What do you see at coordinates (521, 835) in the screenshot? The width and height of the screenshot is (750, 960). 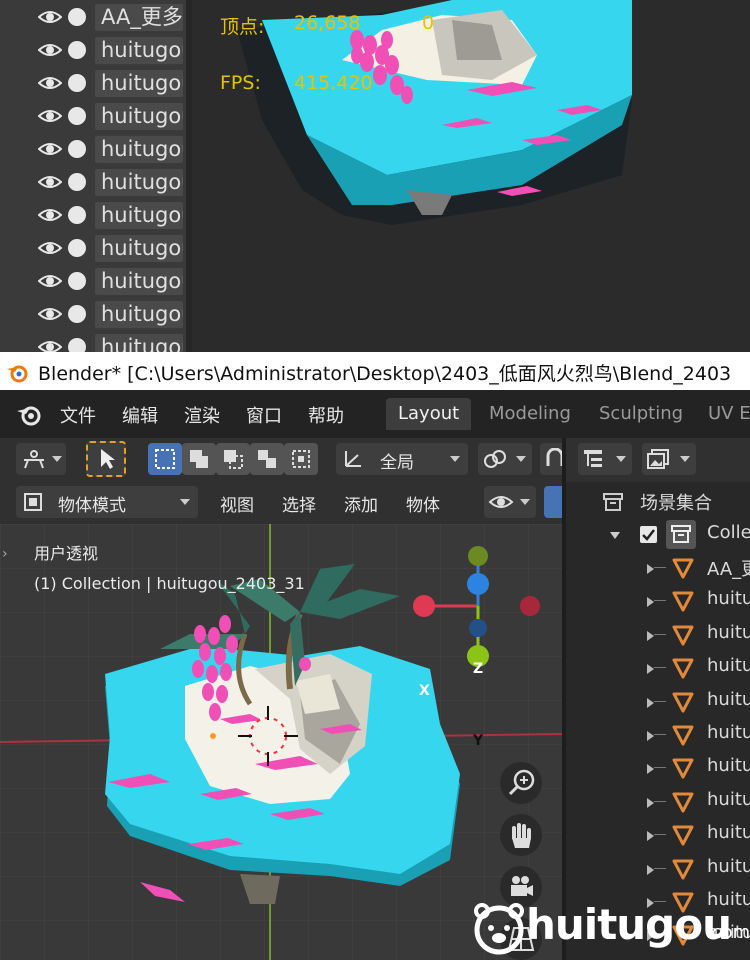 I see `pan-button` at bounding box center [521, 835].